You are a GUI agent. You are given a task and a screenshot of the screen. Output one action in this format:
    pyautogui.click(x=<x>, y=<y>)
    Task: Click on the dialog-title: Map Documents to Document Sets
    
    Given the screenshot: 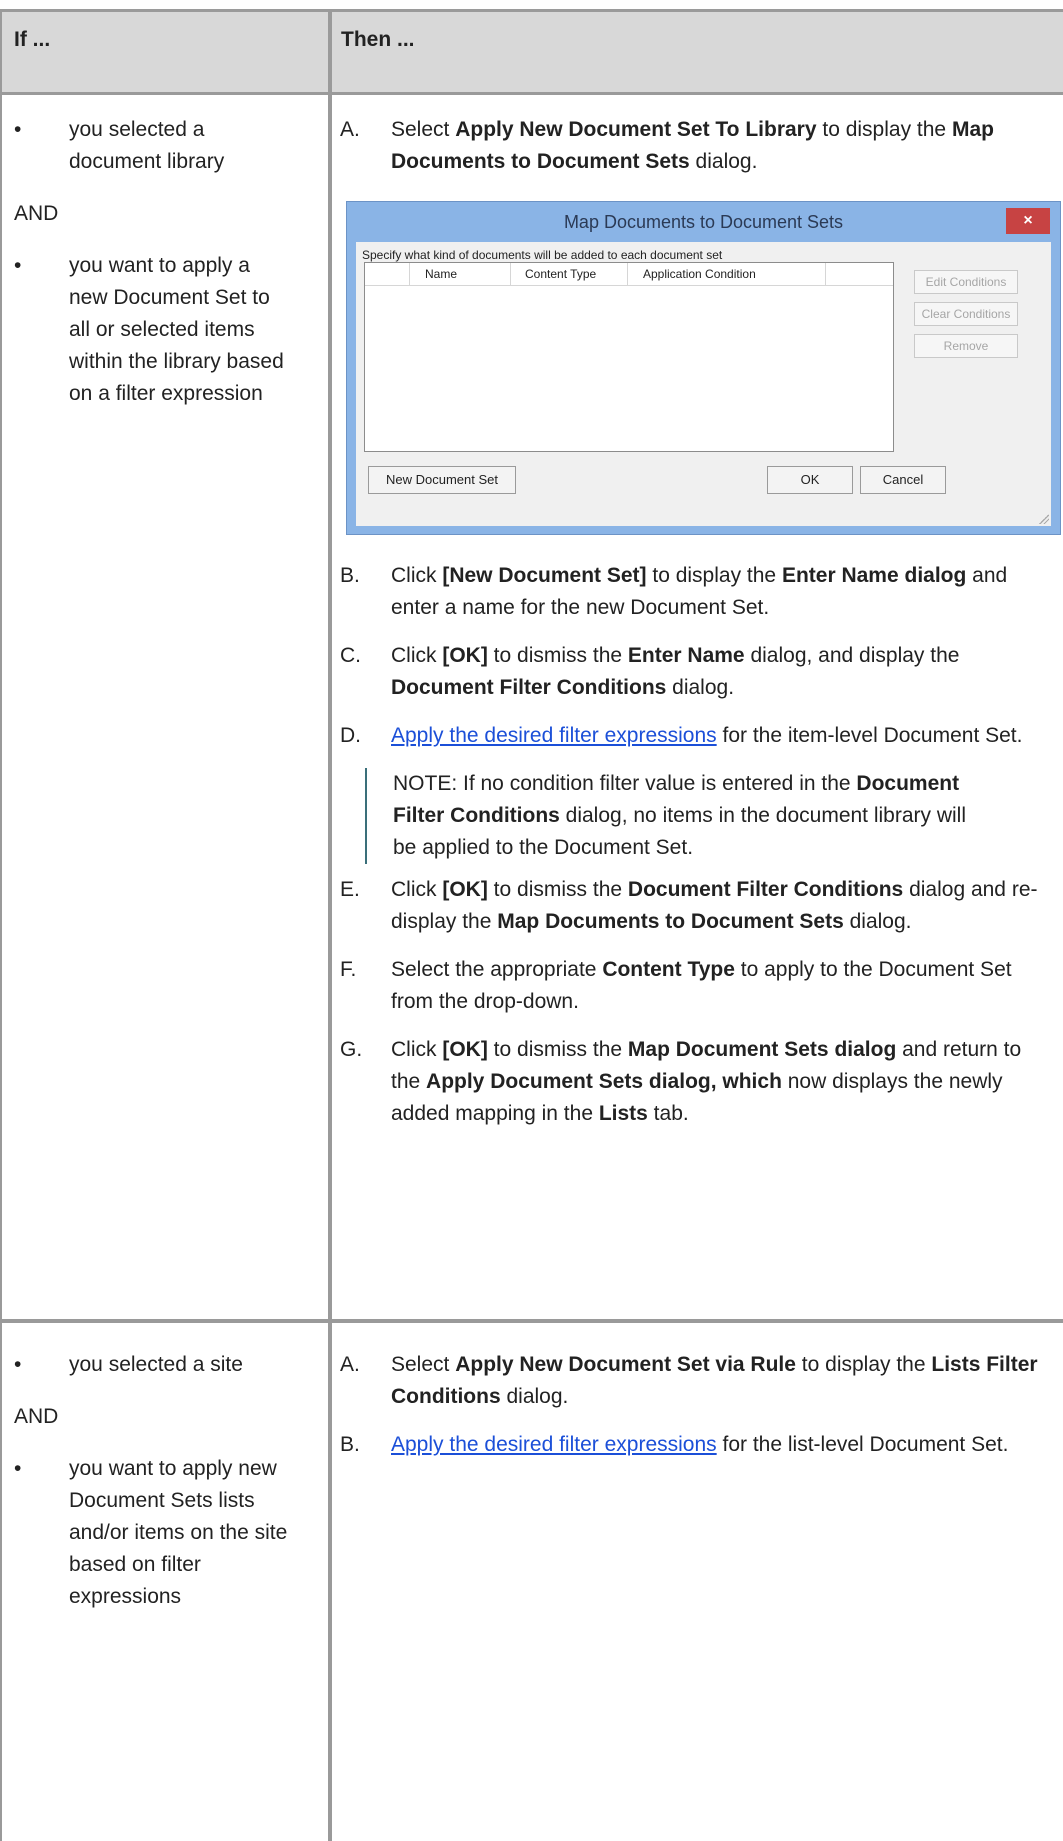 What is the action you would take?
    pyautogui.click(x=703, y=222)
    